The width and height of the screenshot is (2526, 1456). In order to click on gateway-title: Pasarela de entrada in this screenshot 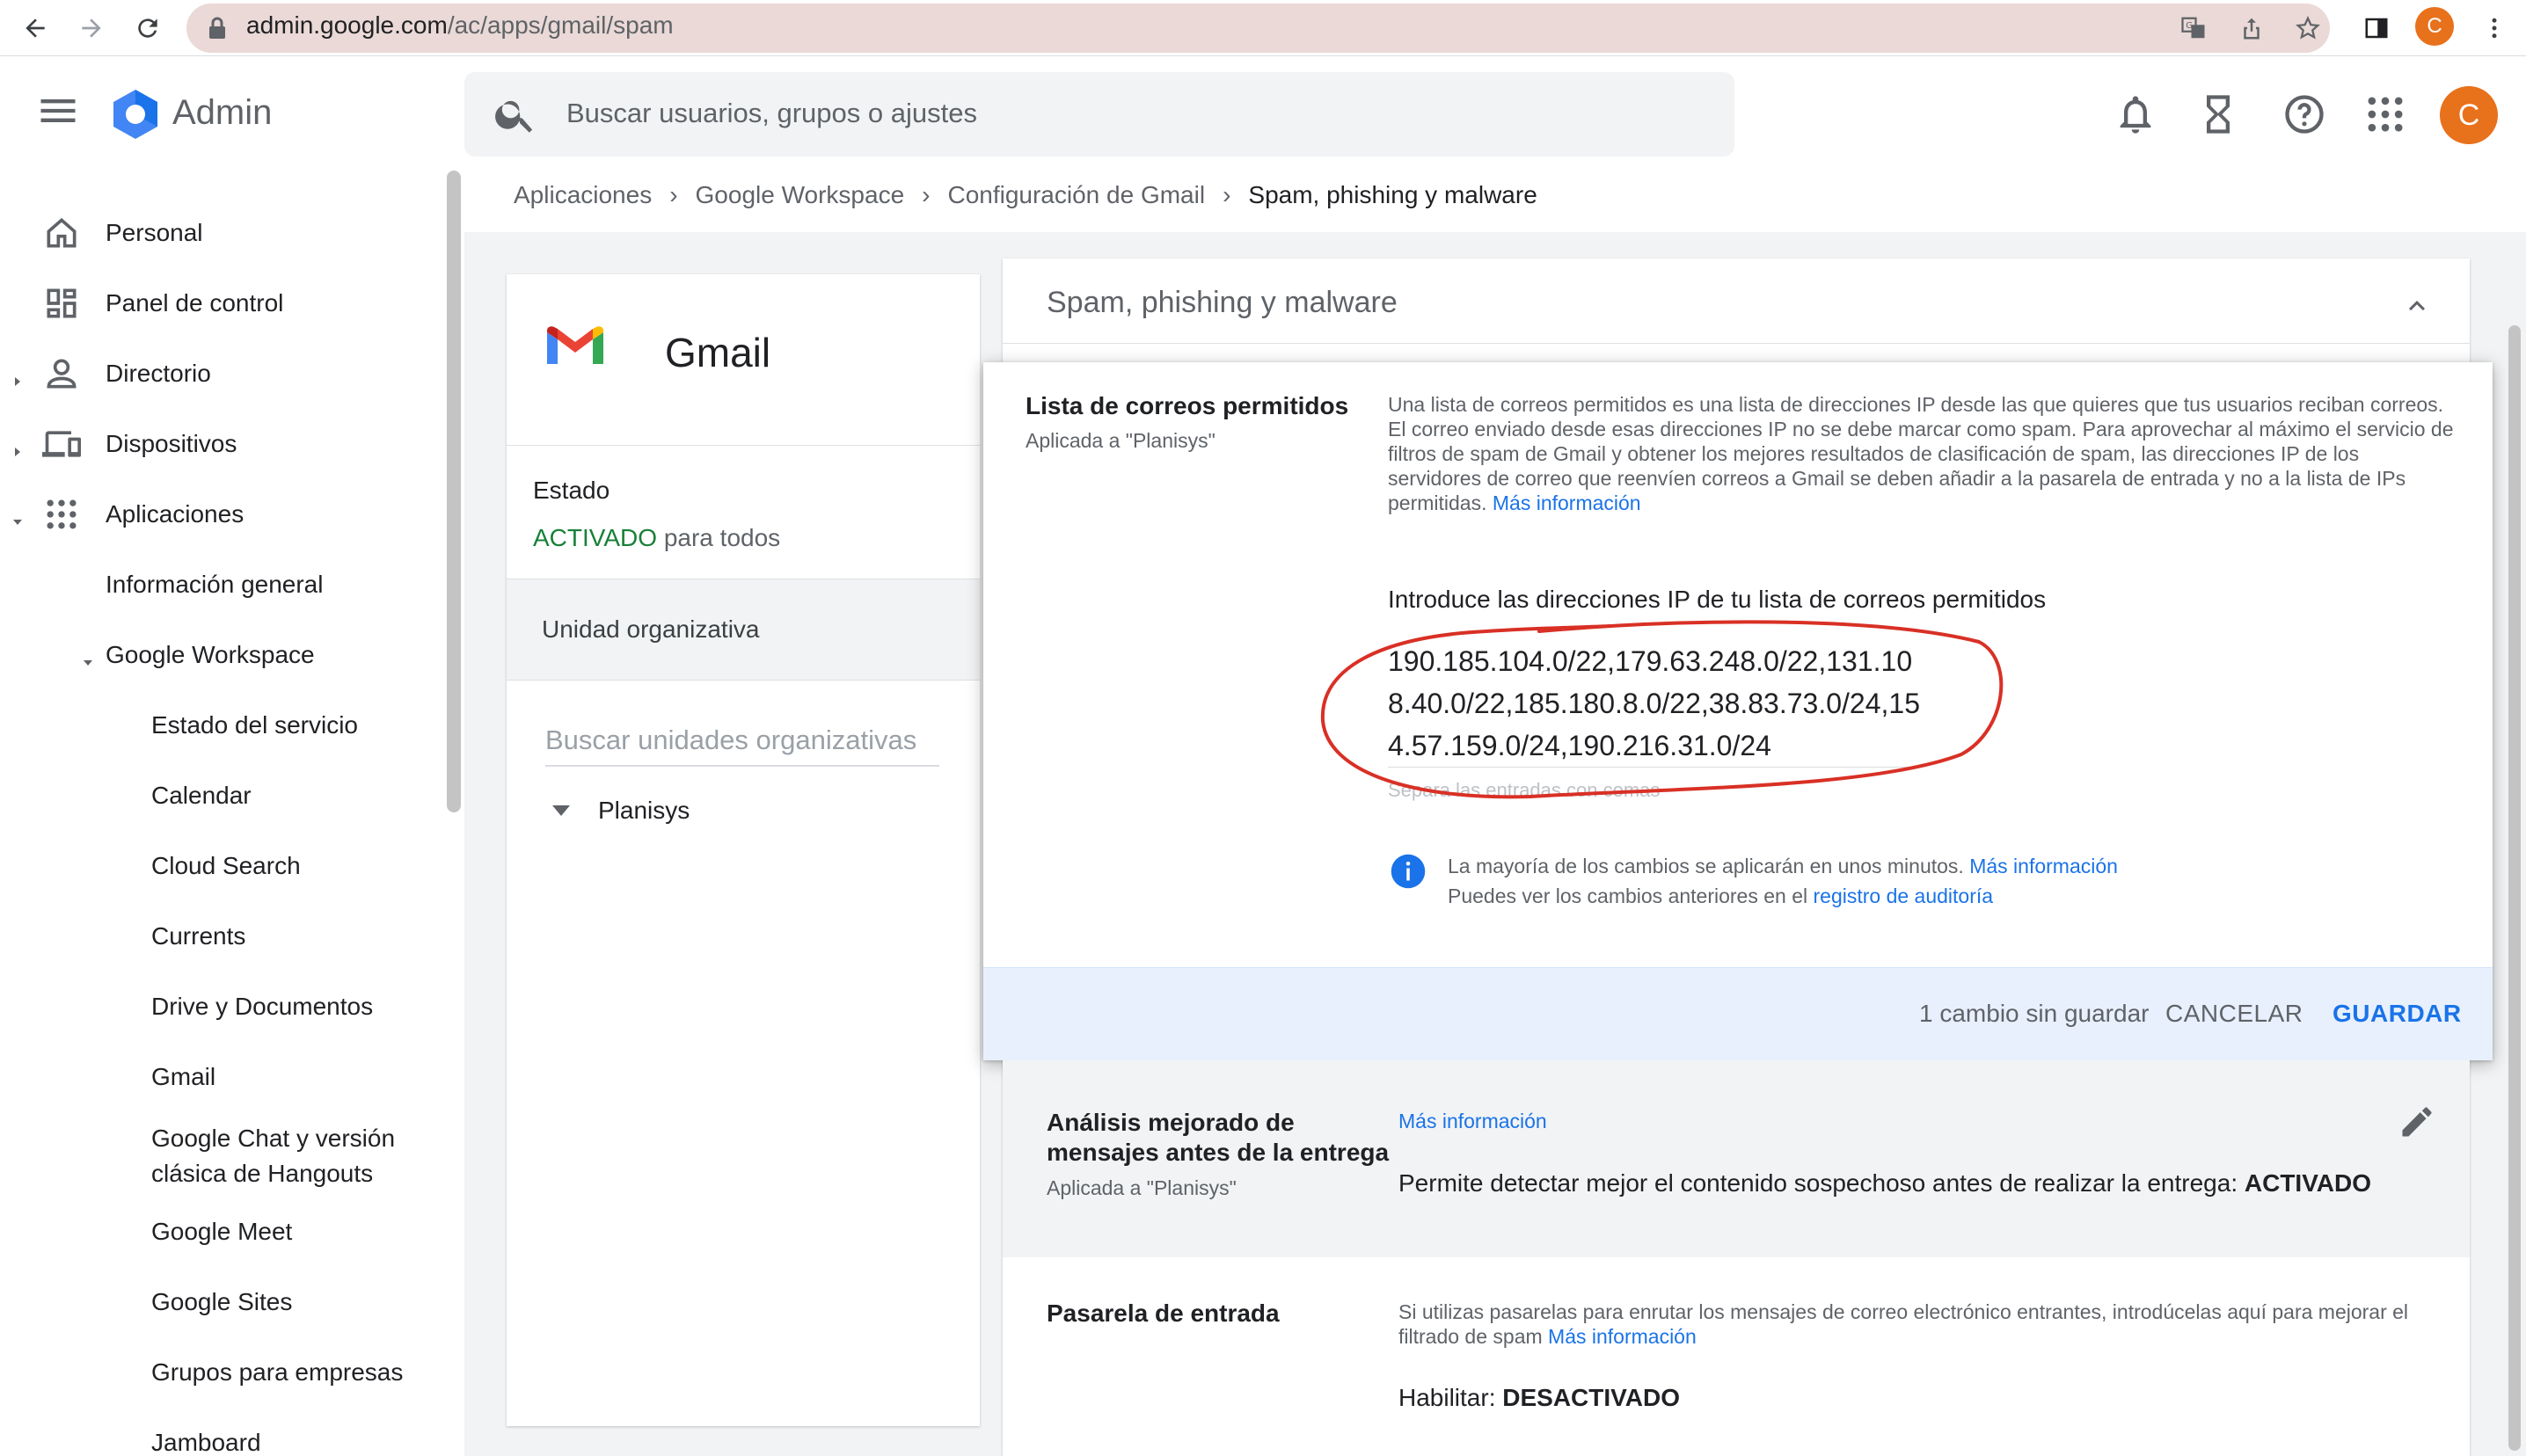, I will do `click(1164, 1313)`.